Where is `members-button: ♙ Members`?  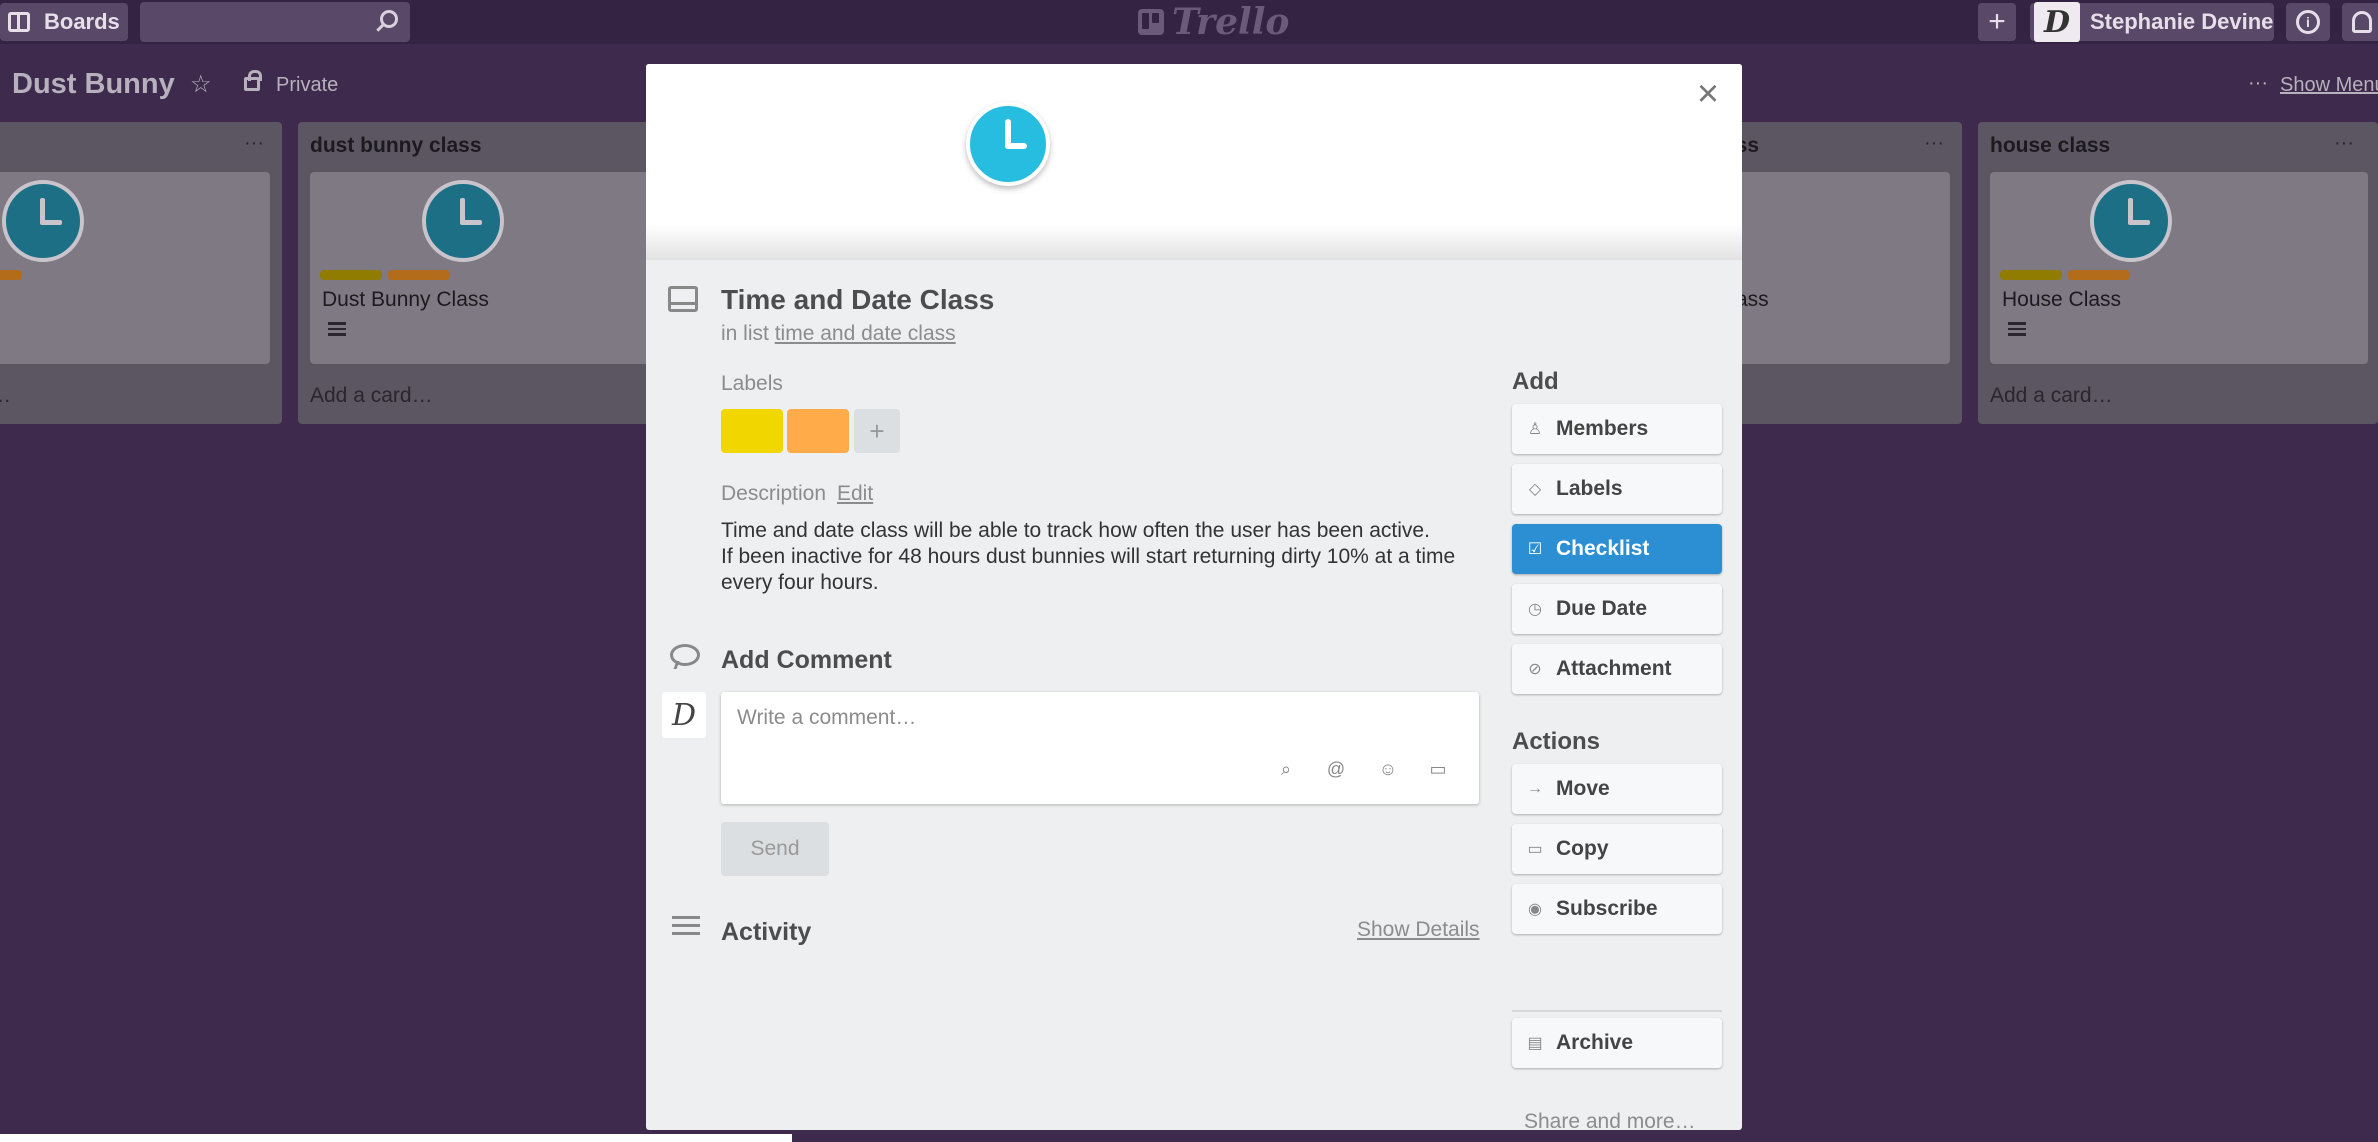 members-button: ♙ Members is located at coordinates (1617, 429).